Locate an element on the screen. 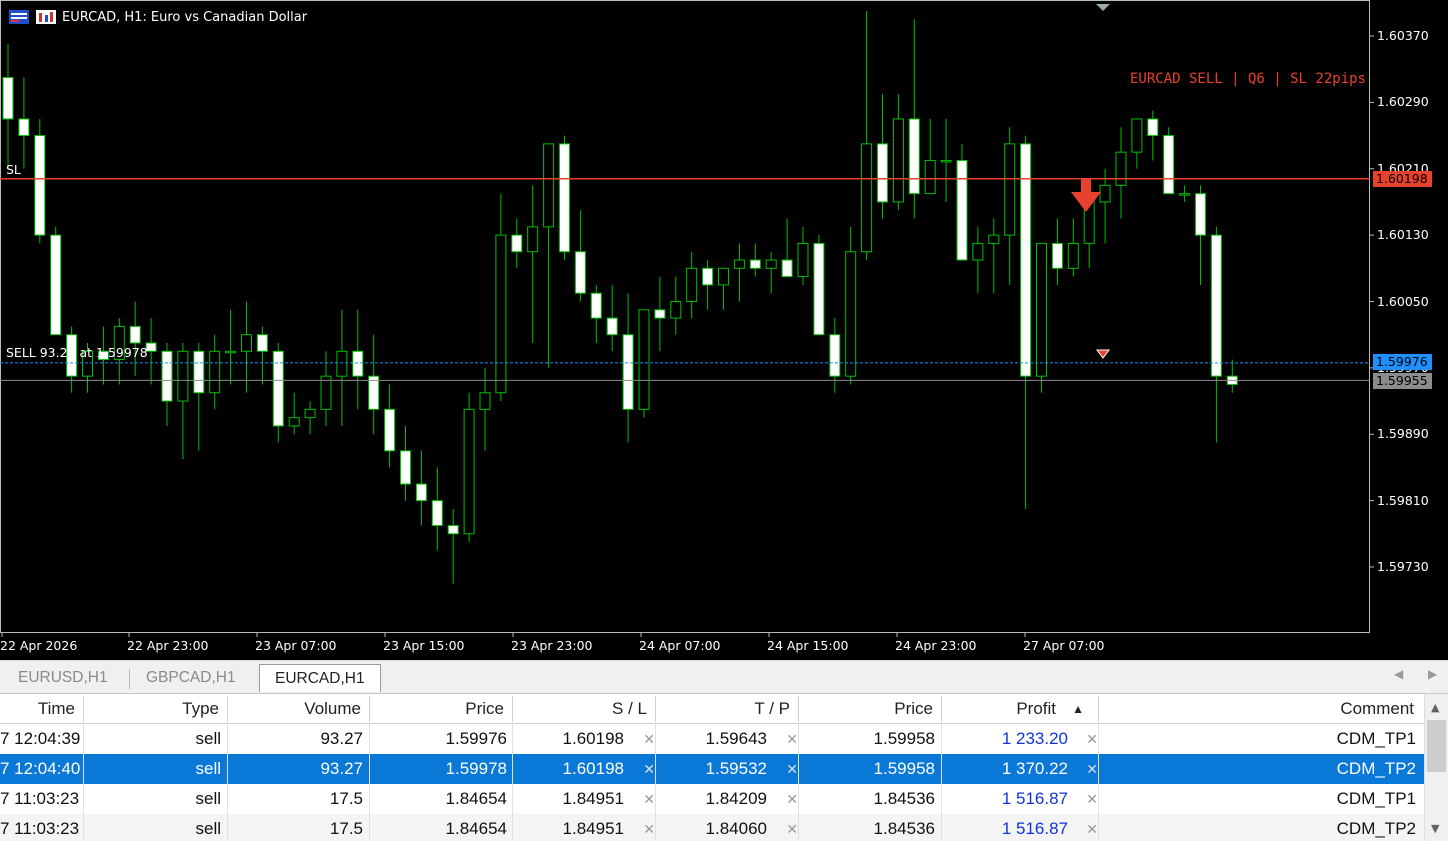 The width and height of the screenshot is (1448, 841). scroll-down-icon: ▼ is located at coordinates (1435, 828).